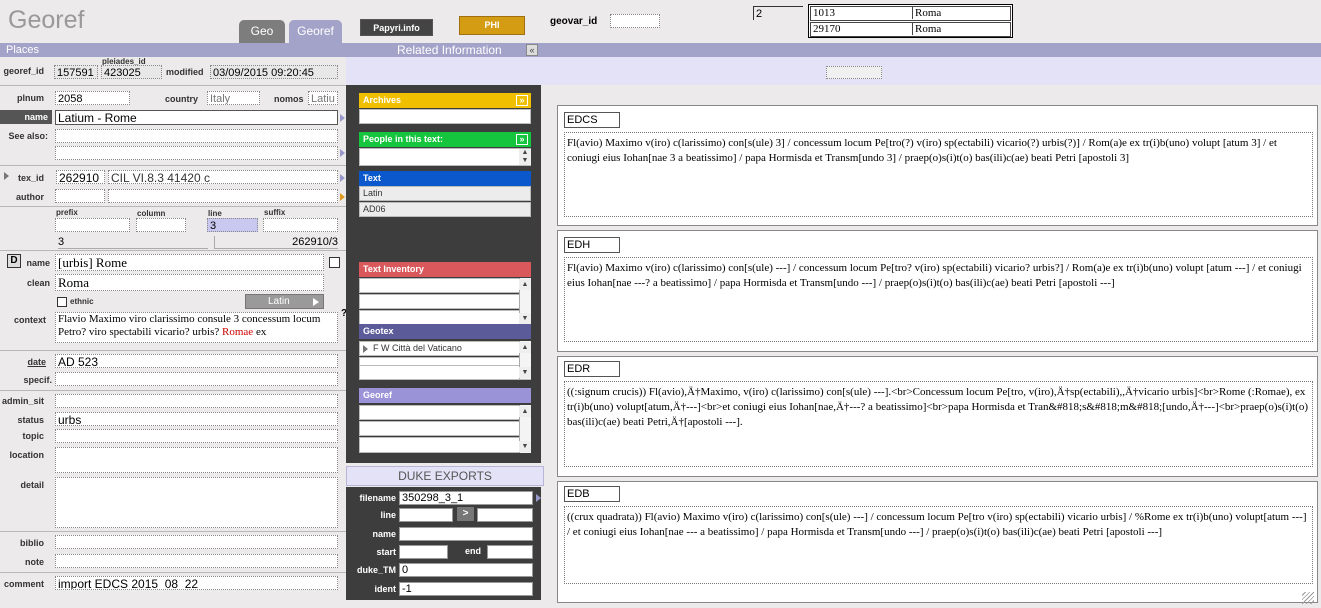 The width and height of the screenshot is (1321, 608). I want to click on duke-tm-field: 0, so click(466, 570).